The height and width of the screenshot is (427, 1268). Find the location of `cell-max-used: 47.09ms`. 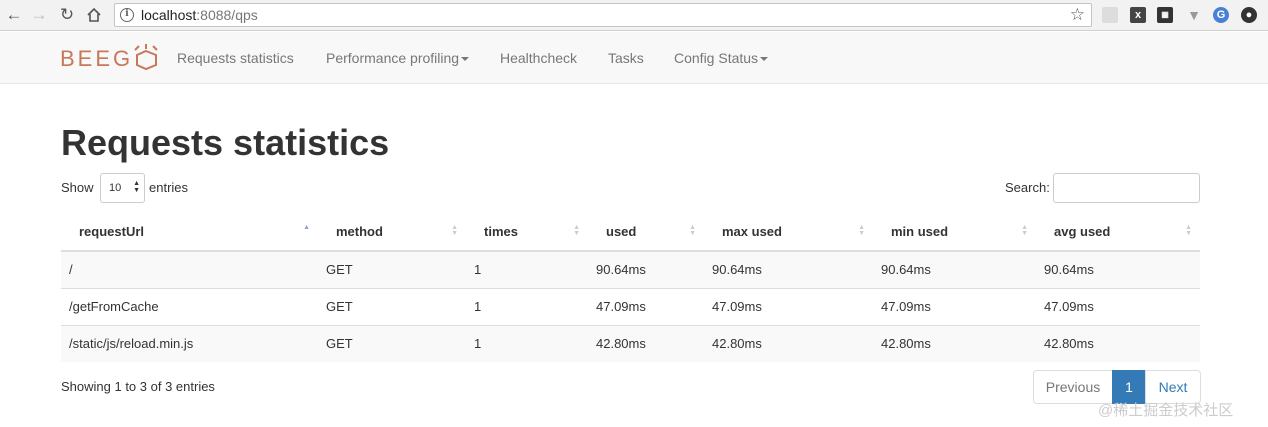

cell-max-used: 47.09ms is located at coordinates (788, 306).